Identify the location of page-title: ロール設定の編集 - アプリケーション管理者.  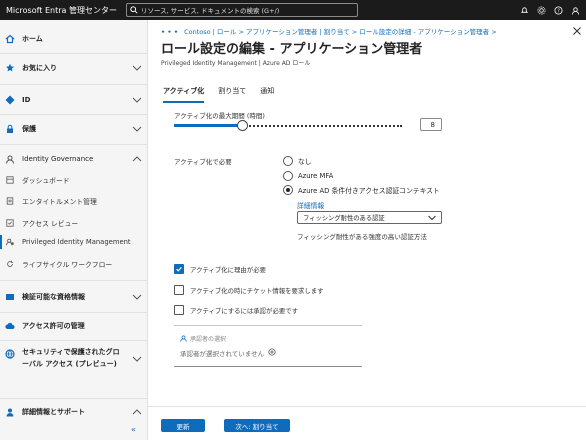
(292, 49).